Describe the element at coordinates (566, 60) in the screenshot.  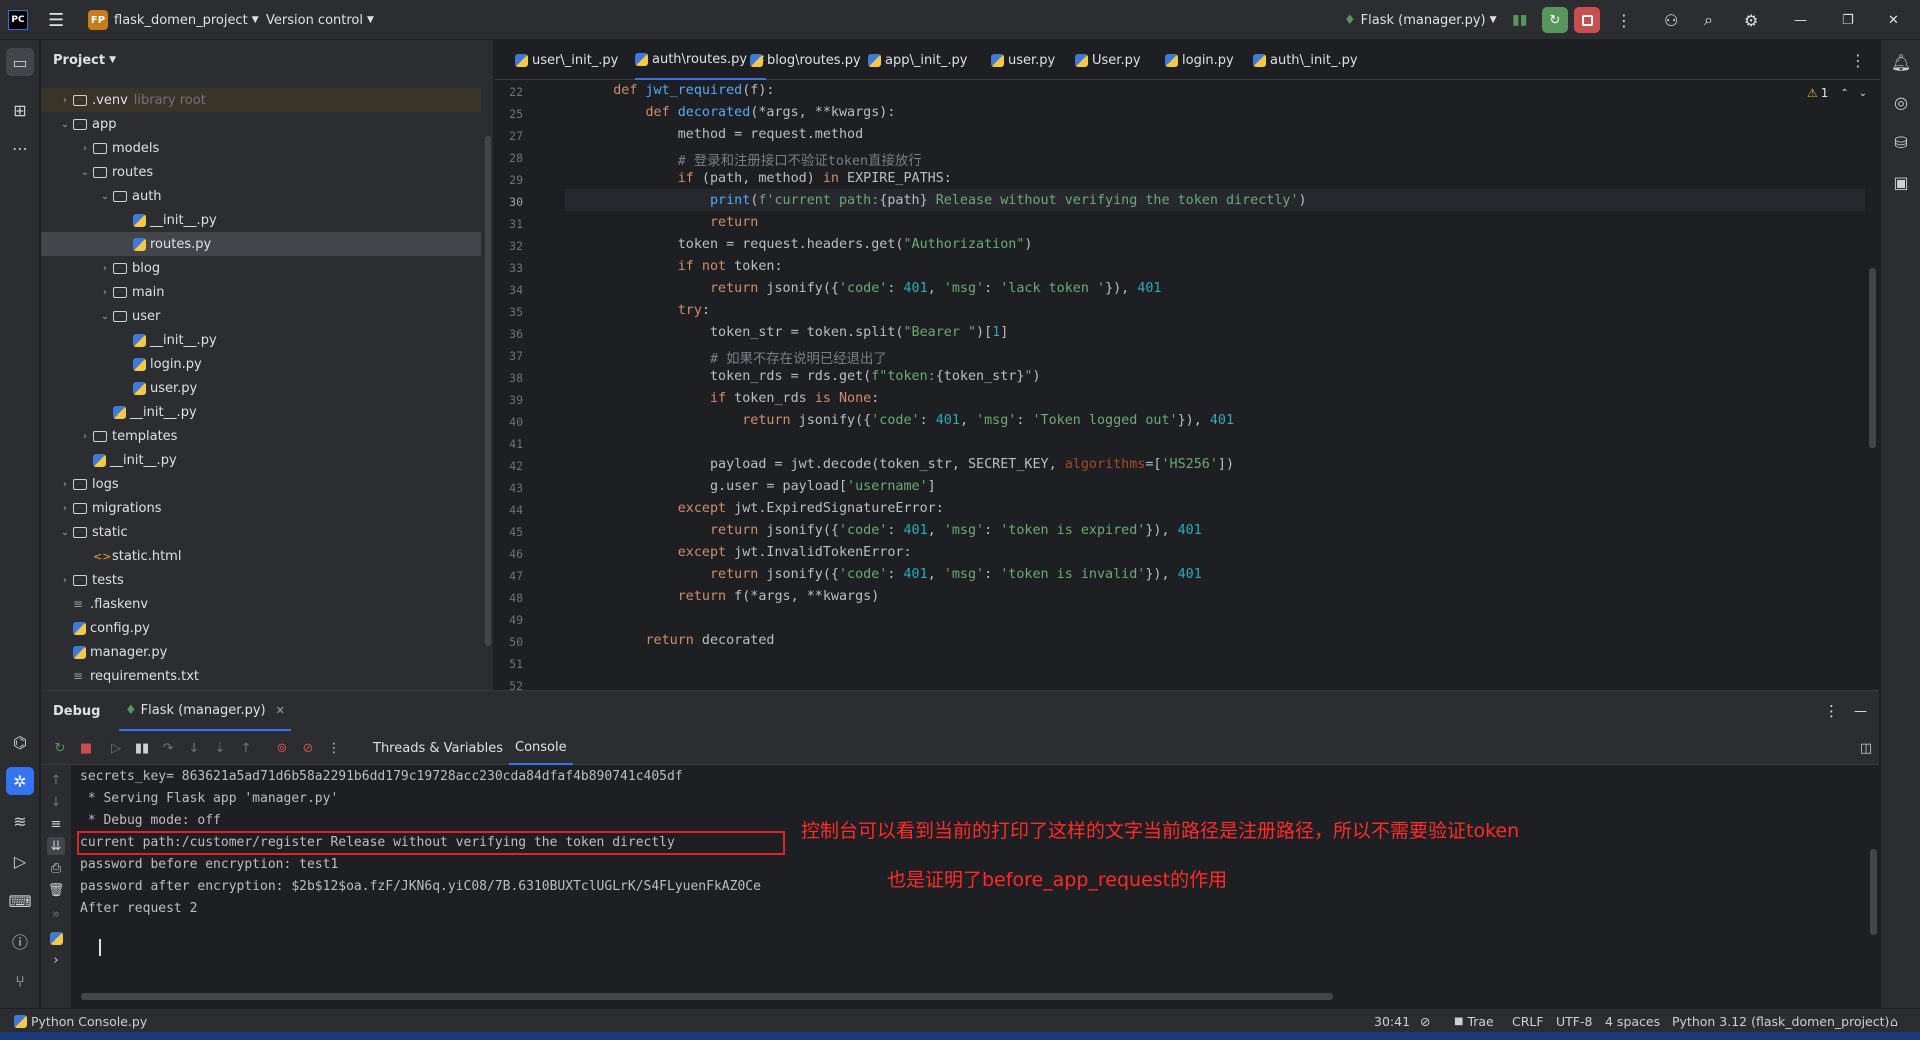
I see `editor-tab: user\_init_.py` at that location.